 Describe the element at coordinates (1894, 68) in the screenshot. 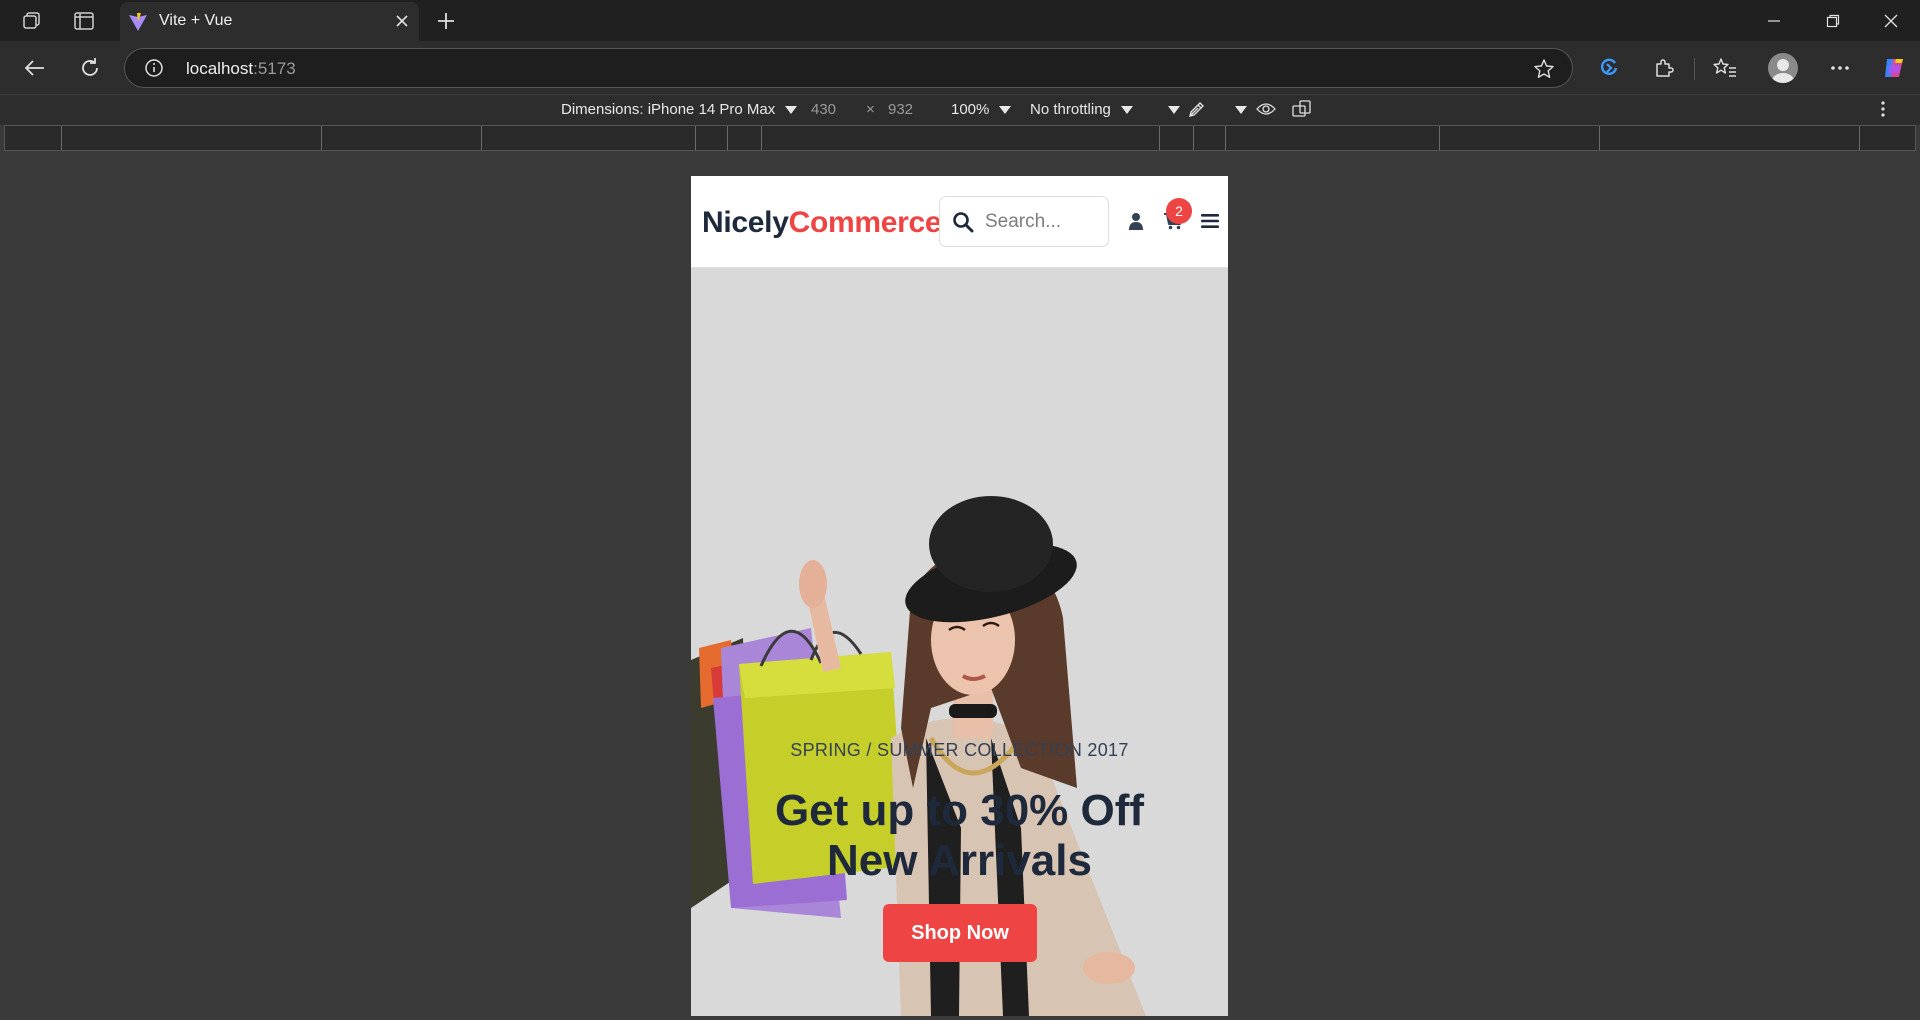

I see `copilot-icon` at that location.